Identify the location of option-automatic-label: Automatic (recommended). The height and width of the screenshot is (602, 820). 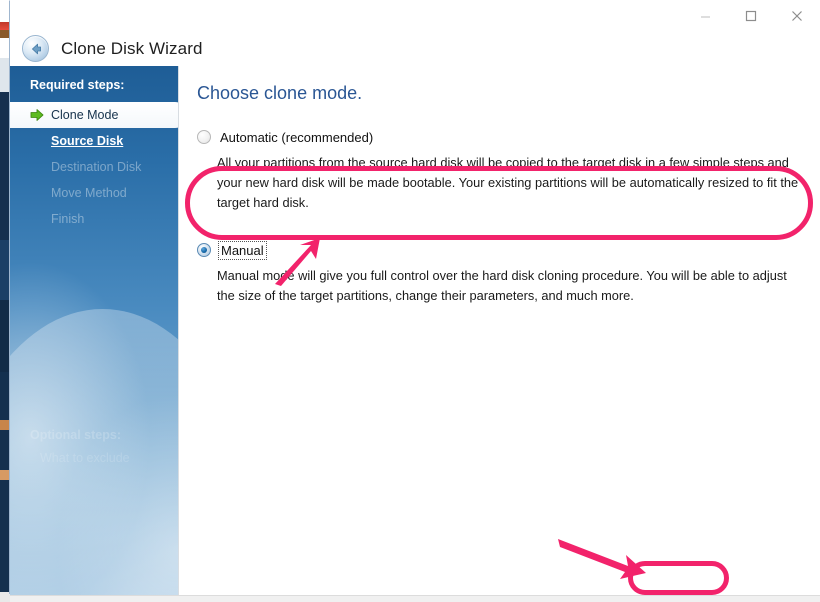
(297, 137).